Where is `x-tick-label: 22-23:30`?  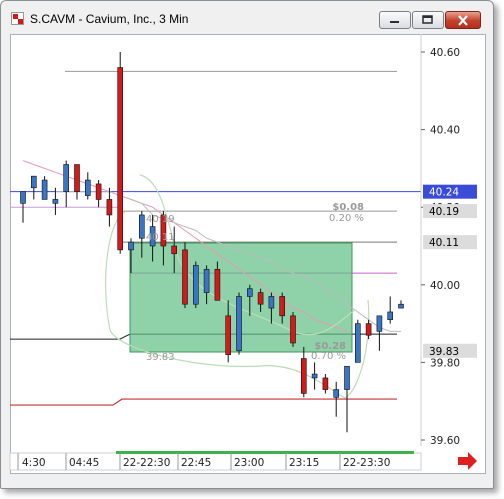 x-tick-label: 22-23:30 is located at coordinates (366, 463).